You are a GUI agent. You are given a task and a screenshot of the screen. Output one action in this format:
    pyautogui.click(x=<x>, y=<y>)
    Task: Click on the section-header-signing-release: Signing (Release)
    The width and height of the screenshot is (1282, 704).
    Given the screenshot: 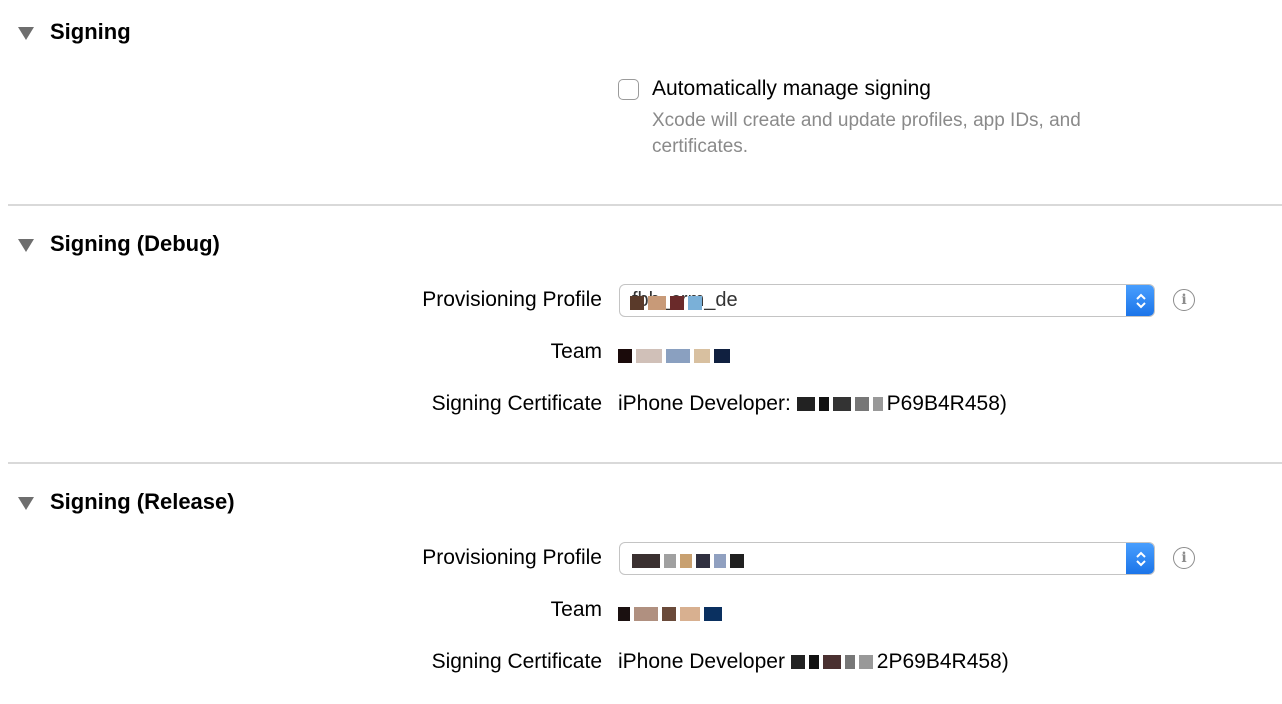 What is the action you would take?
    pyautogui.click(x=126, y=502)
    